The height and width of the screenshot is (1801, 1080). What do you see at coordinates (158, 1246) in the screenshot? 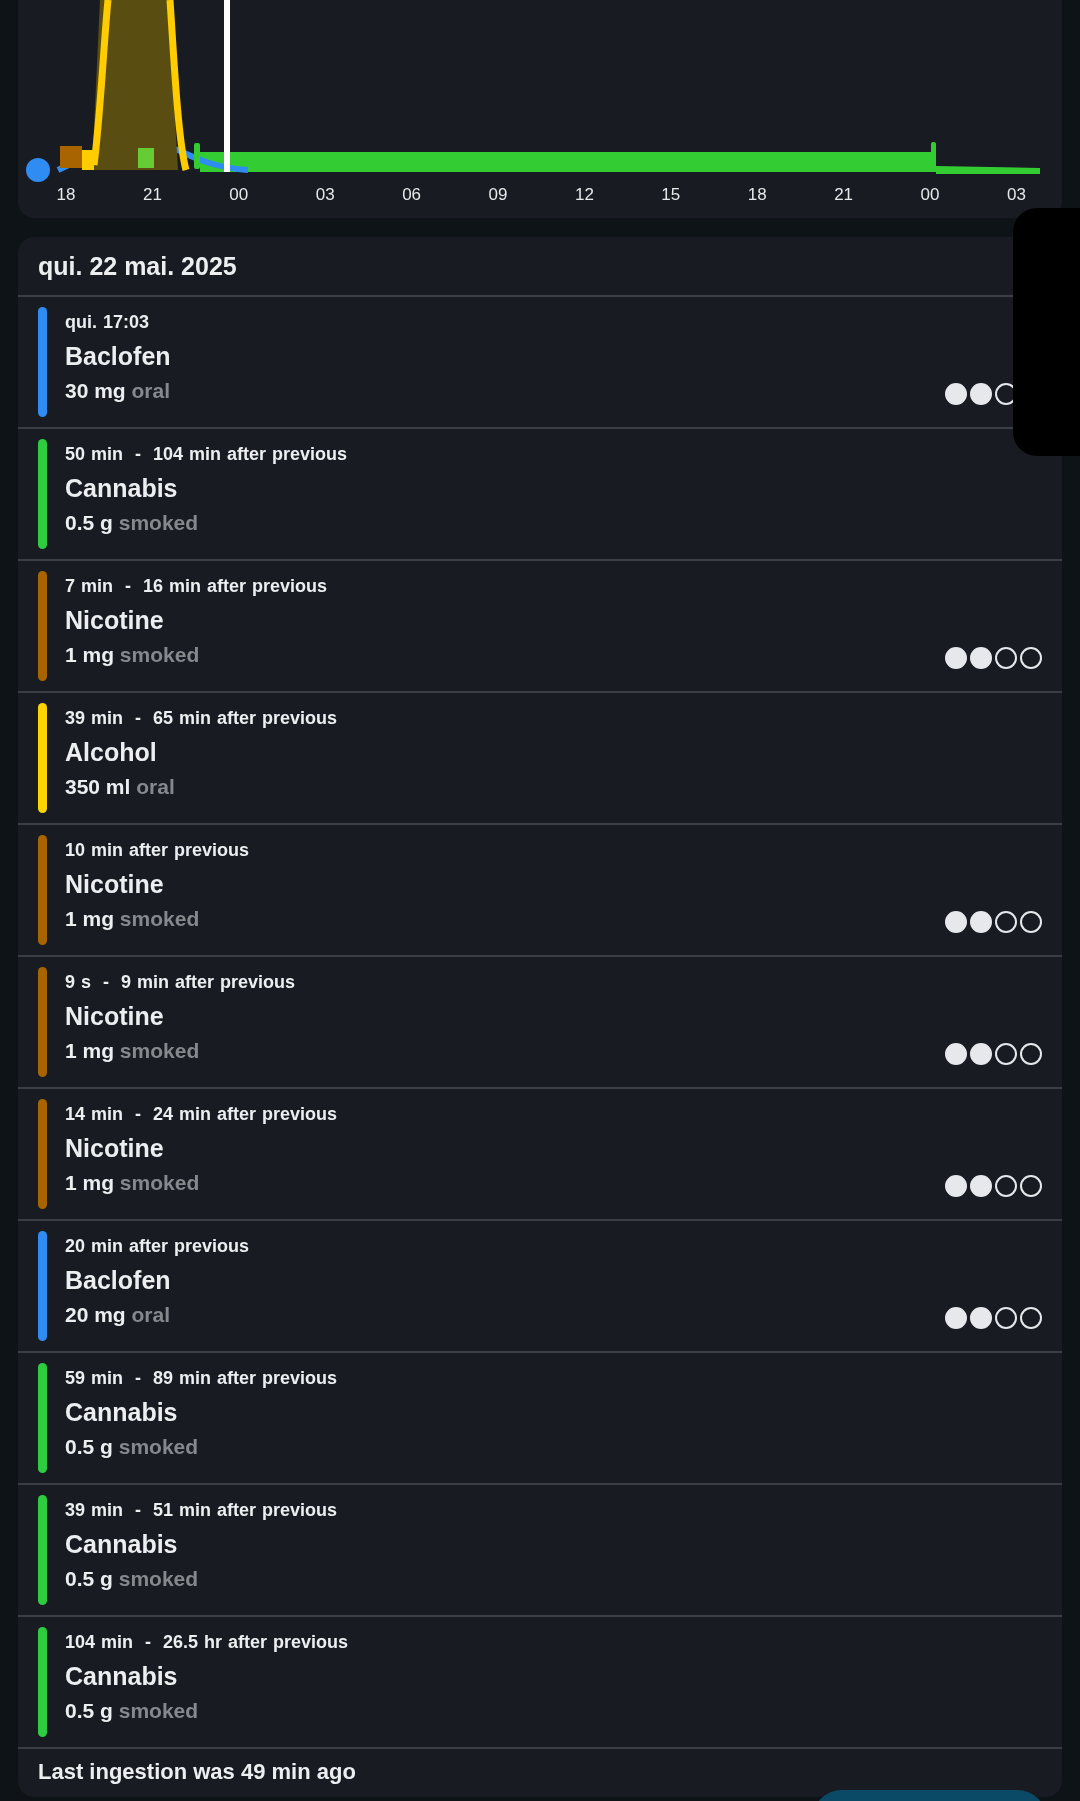
I see `ingestion-time: 20 min after previous` at bounding box center [158, 1246].